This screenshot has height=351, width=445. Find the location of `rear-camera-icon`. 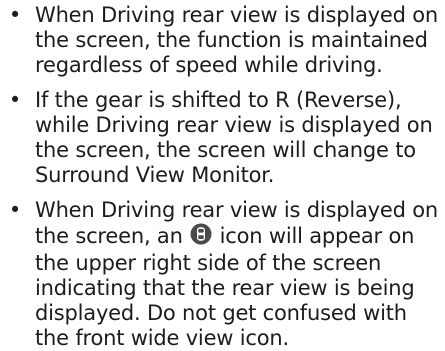

rear-camera-icon is located at coordinates (201, 237).